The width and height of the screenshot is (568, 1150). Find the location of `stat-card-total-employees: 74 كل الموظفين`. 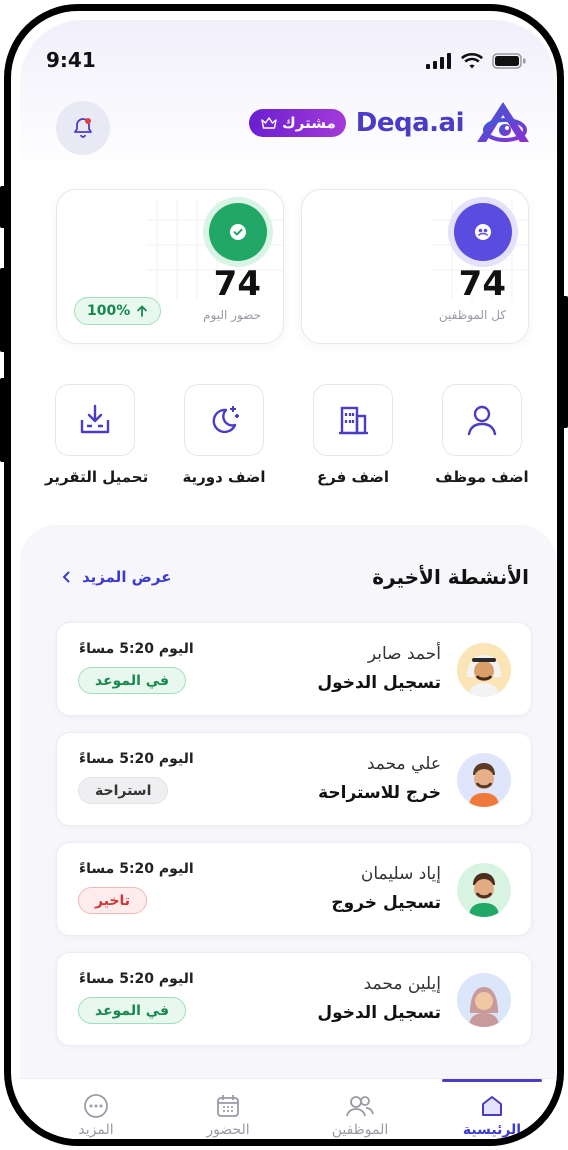

stat-card-total-employees: 74 كل الموظفين is located at coordinates (415, 266).